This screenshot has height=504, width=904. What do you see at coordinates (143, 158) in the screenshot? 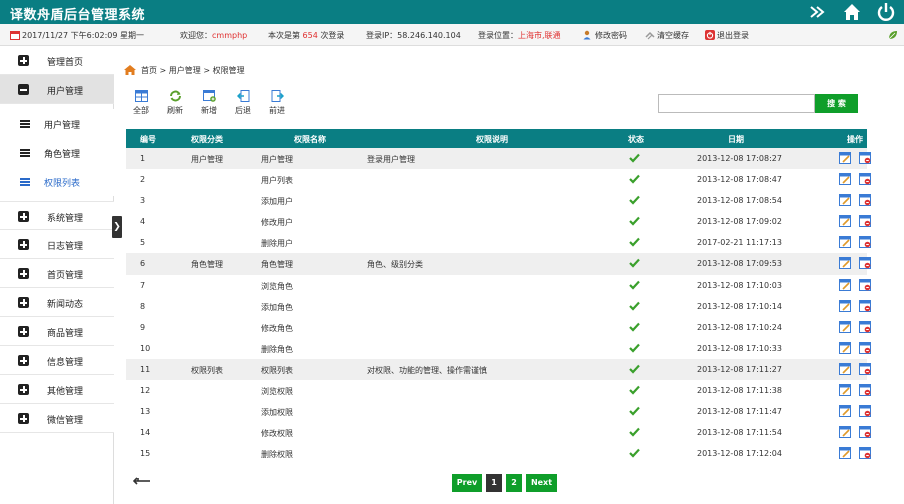
I see `row-id: 1` at bounding box center [143, 158].